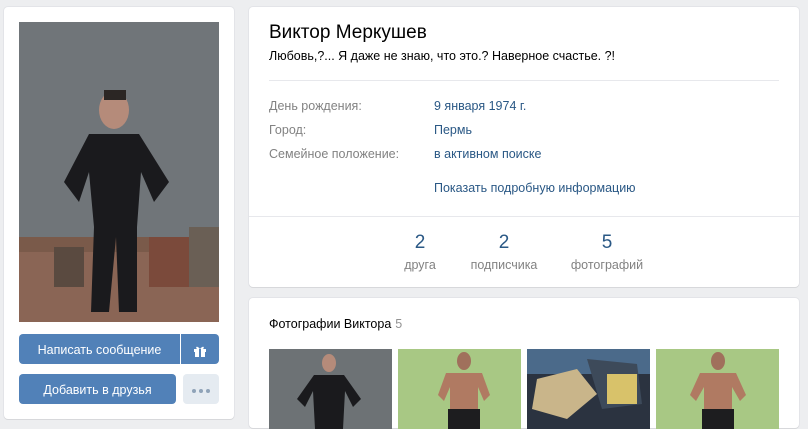  What do you see at coordinates (334, 154) in the screenshot?
I see `family-status-label: Семейное положение:` at bounding box center [334, 154].